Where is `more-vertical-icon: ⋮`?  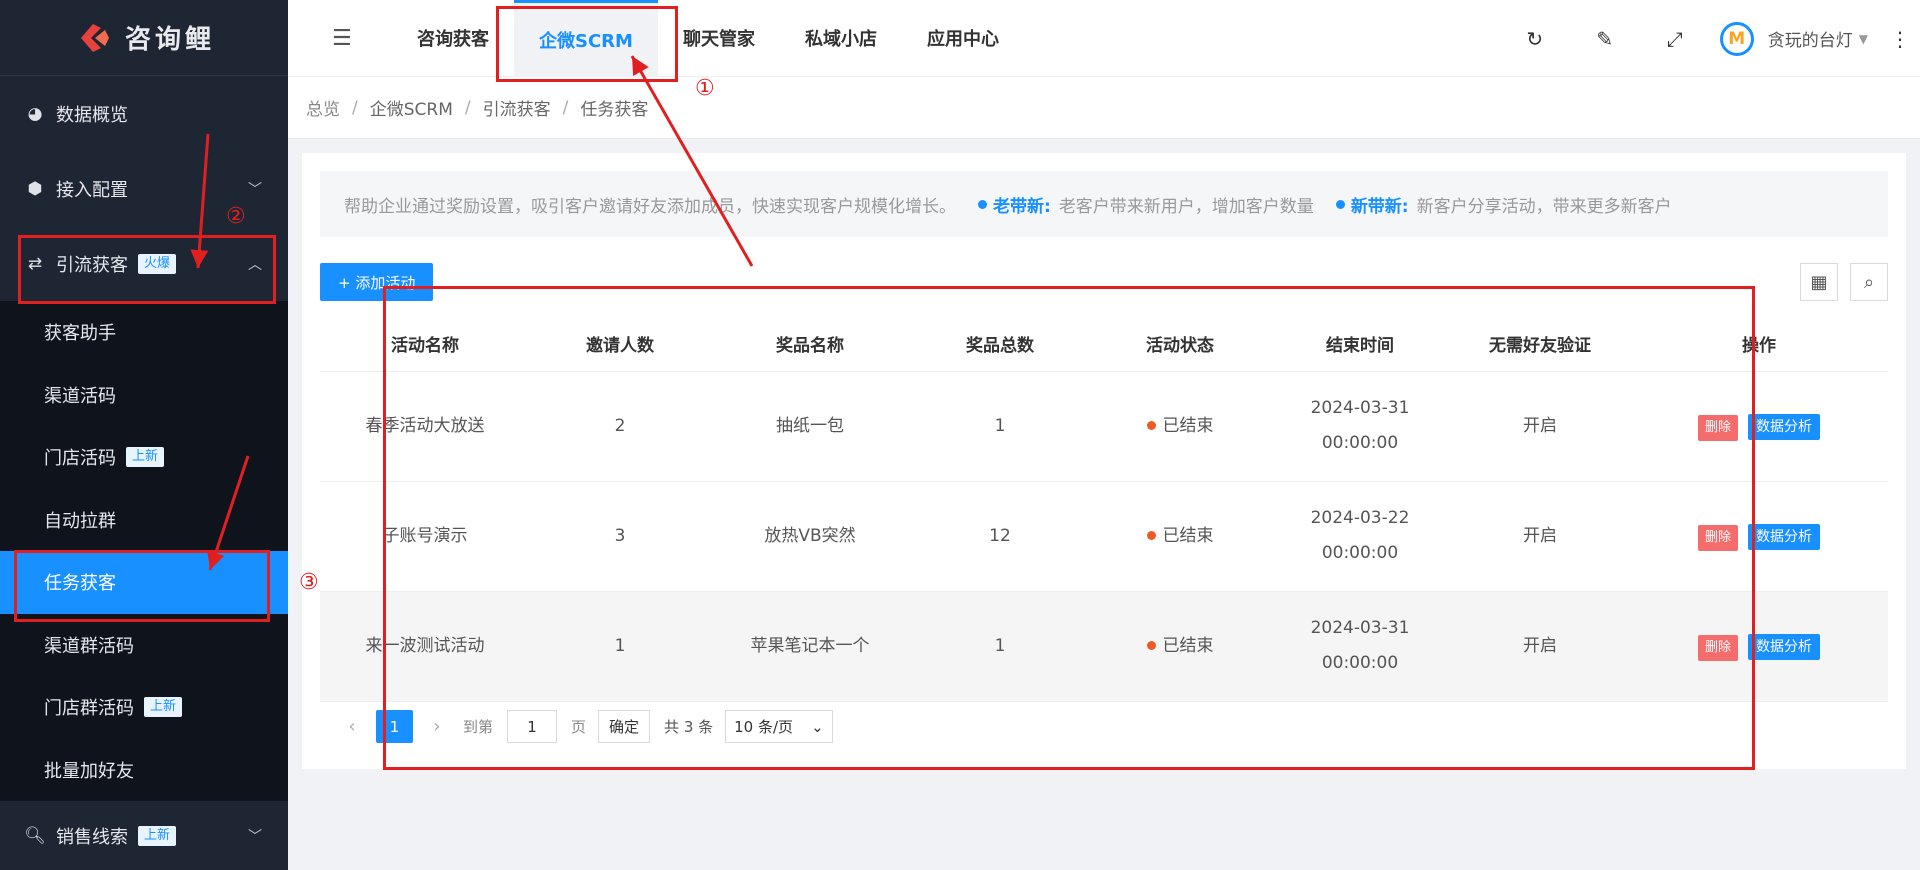
more-vertical-icon: ⋮ is located at coordinates (1900, 39).